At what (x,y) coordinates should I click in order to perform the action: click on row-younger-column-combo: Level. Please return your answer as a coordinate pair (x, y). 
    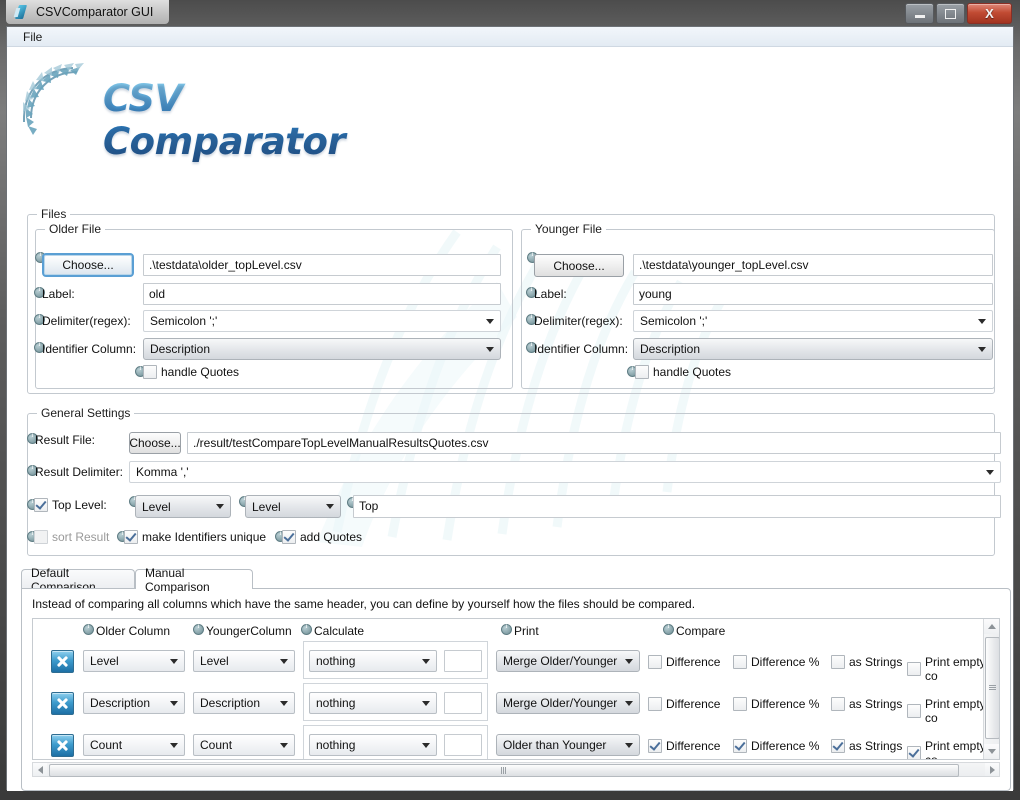
    Looking at the image, I should click on (244, 661).